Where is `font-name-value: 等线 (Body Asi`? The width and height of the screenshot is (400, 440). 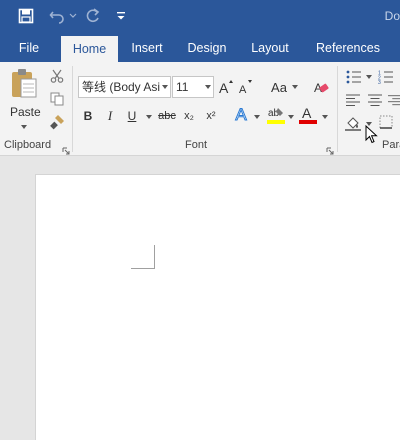 font-name-value: 等线 (Body Asi is located at coordinates (121, 87).